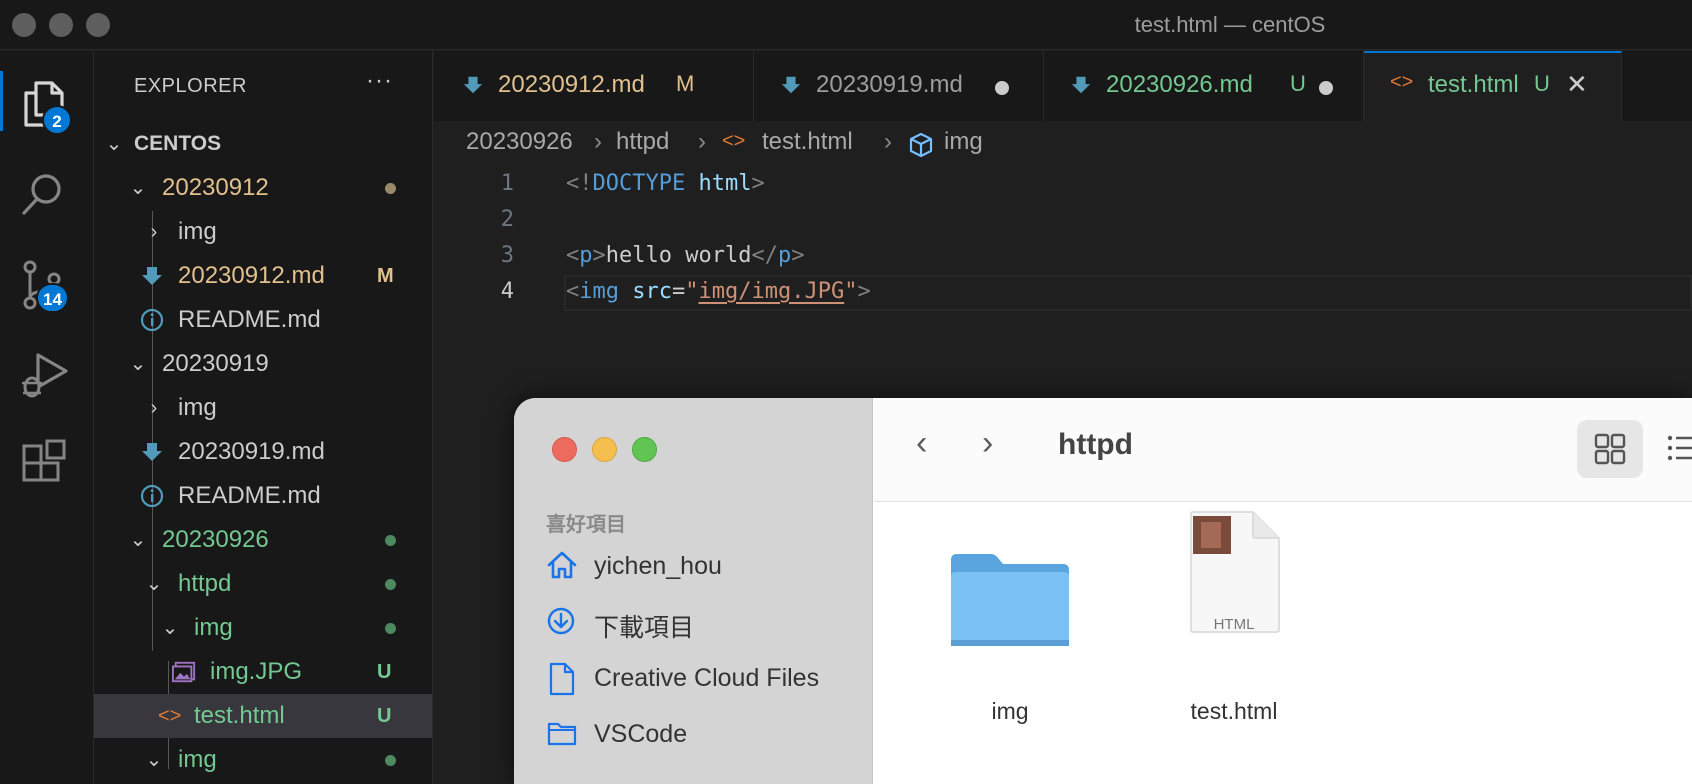  What do you see at coordinates (239, 715) in the screenshot?
I see `tree-label: test.html` at bounding box center [239, 715].